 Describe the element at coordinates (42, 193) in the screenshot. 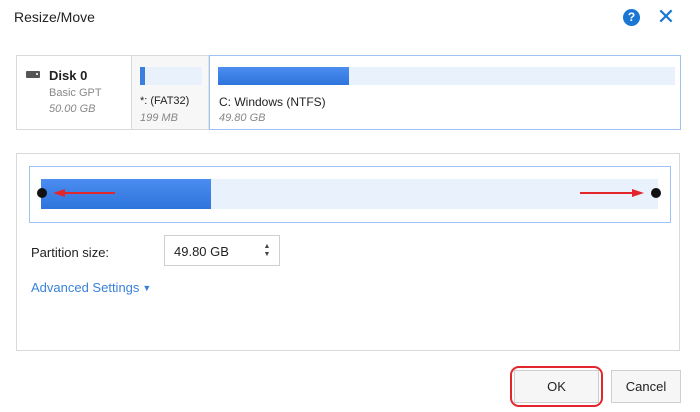

I see `left-drag-handle` at that location.